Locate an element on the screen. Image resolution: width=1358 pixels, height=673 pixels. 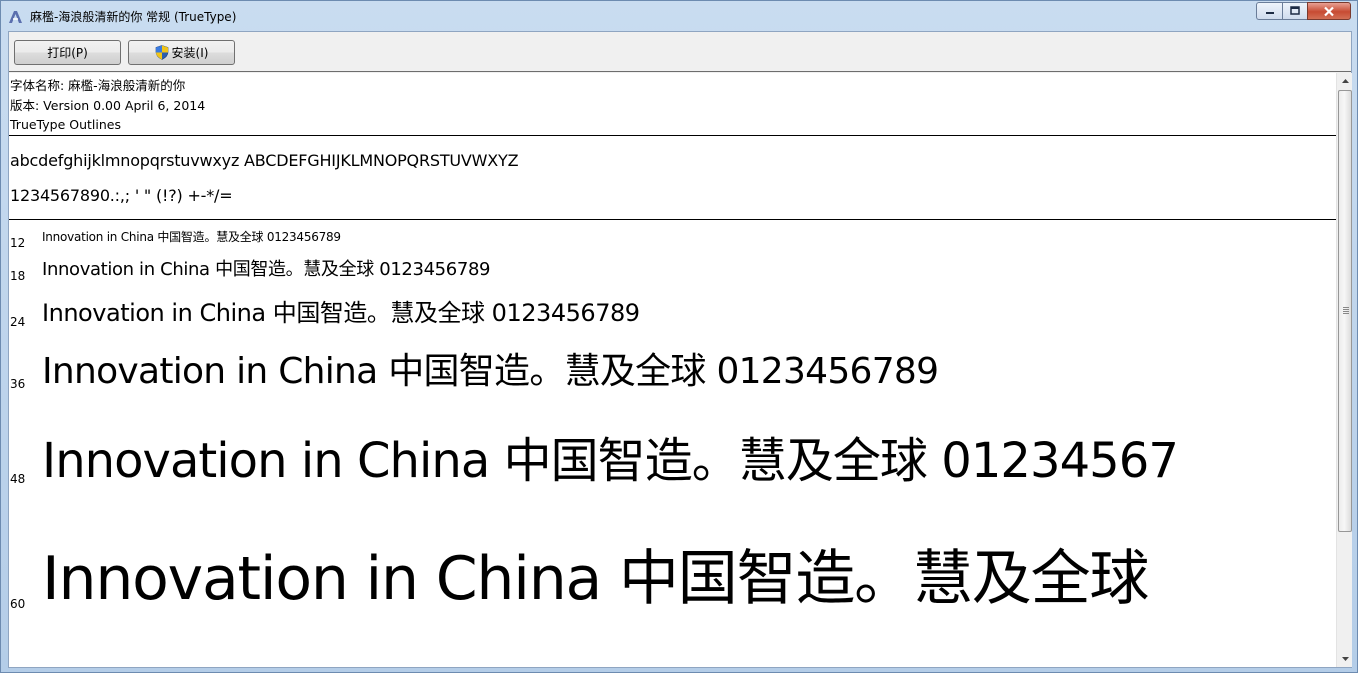
vertical-scrollbar is located at coordinates (1344, 370).